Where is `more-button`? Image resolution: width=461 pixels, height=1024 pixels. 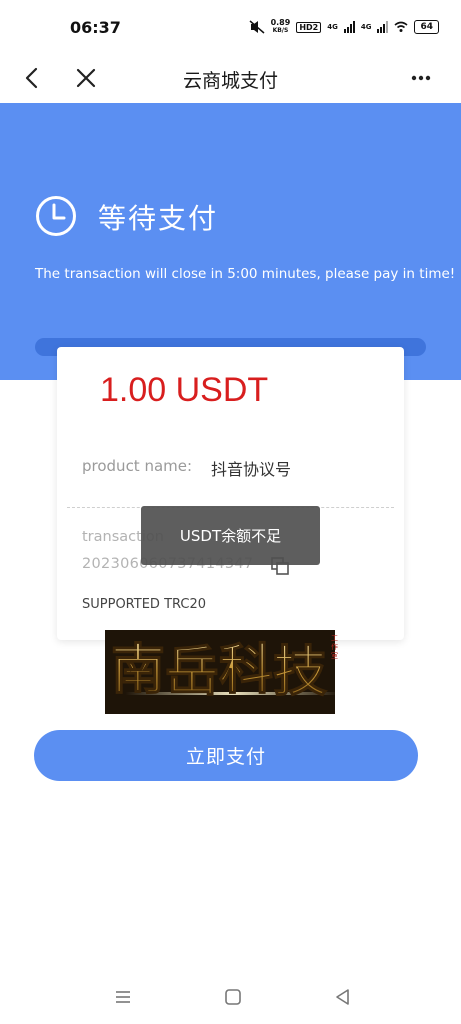
more-button is located at coordinates (421, 78).